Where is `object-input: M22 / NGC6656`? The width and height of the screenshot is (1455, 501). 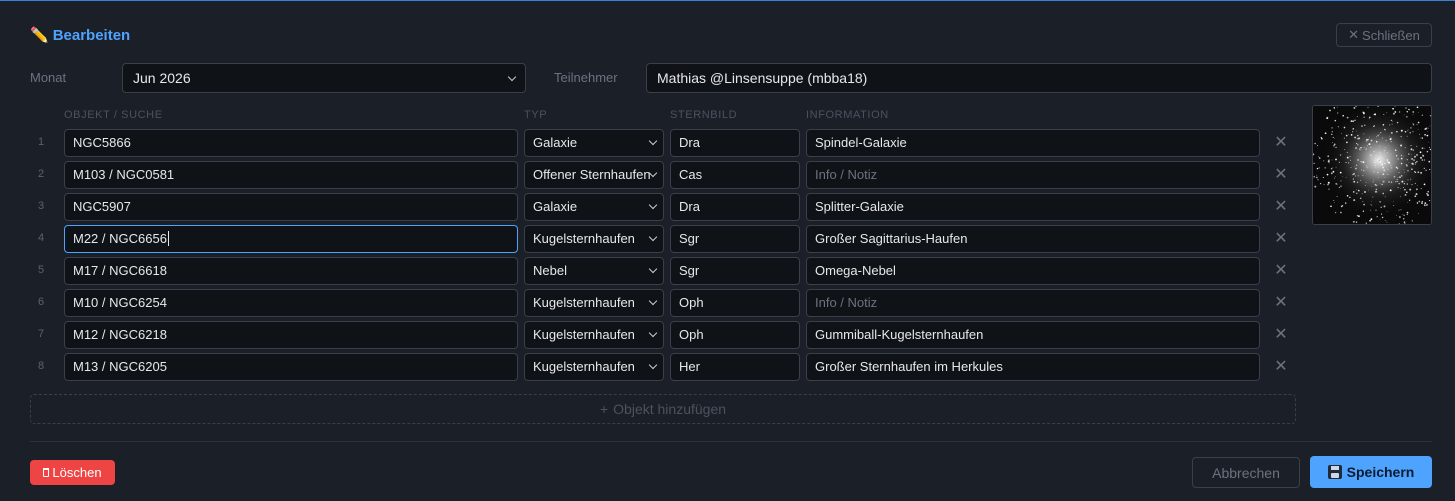 object-input: M22 / NGC6656 is located at coordinates (291, 239).